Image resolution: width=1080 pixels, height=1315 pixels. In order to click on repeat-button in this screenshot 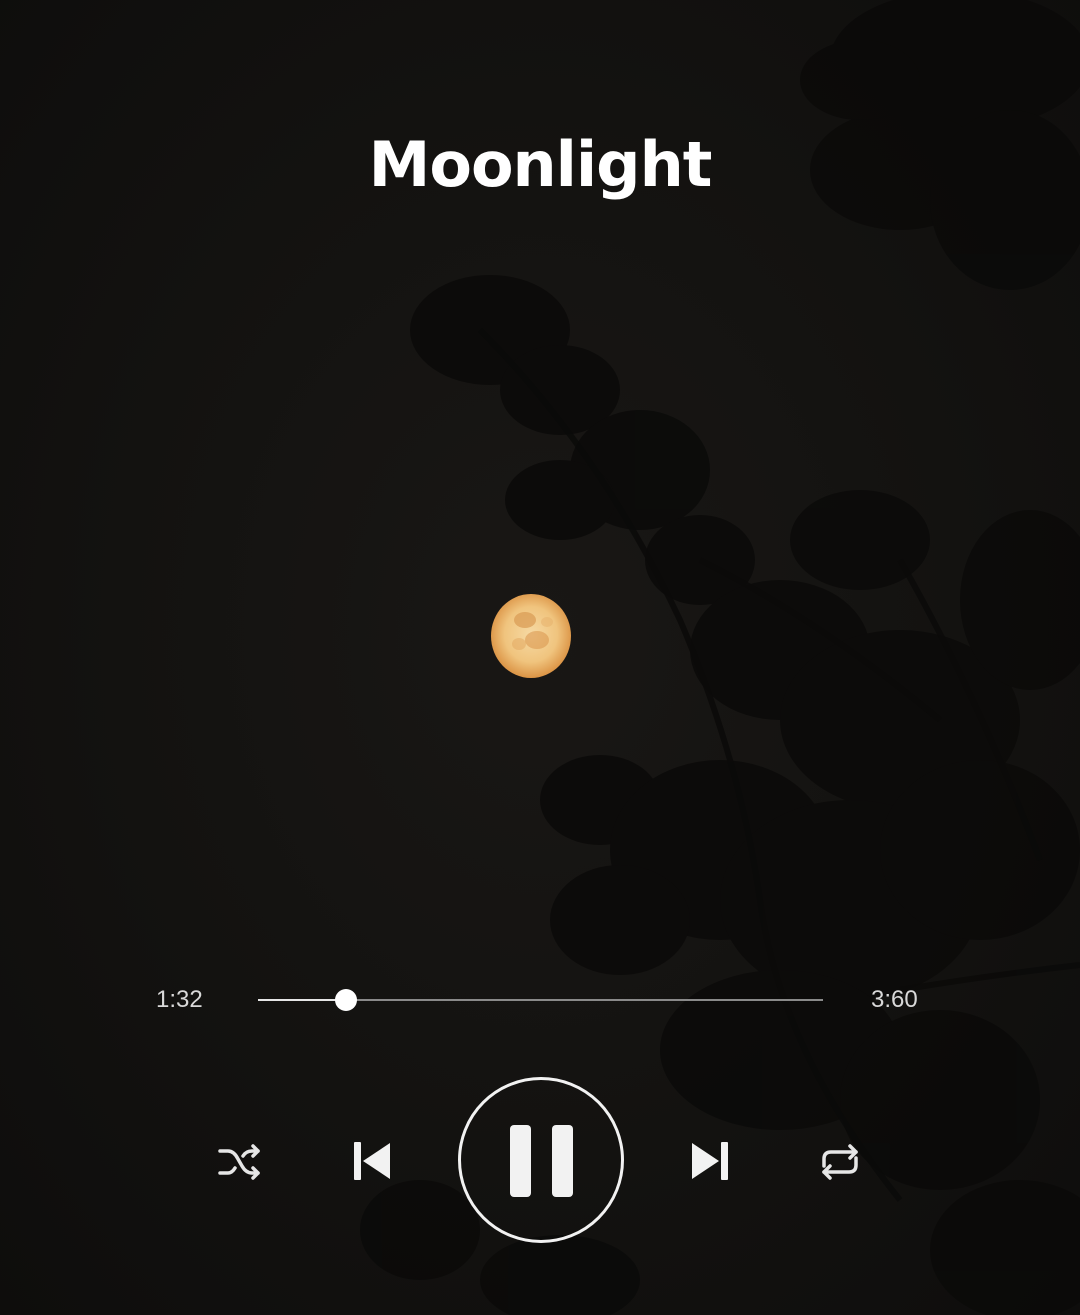, I will do `click(840, 1162)`.